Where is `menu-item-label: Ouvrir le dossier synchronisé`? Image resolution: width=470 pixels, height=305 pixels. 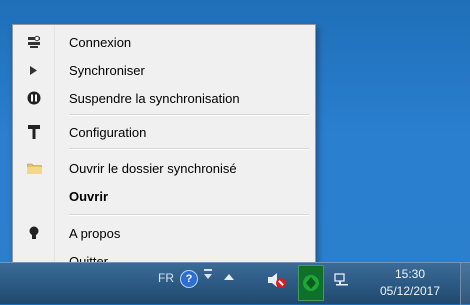
menu-item-label: Ouvrir le dossier synchronisé is located at coordinates (153, 168).